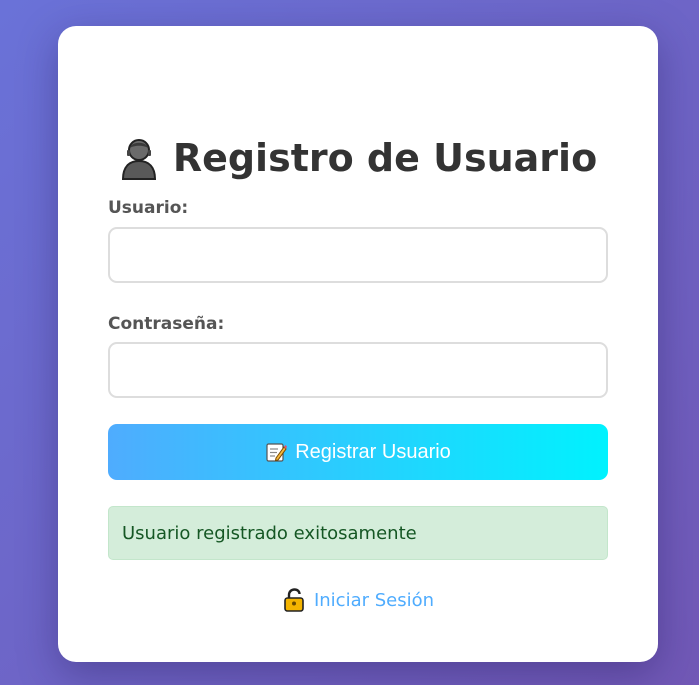 The width and height of the screenshot is (699, 685). Describe the element at coordinates (294, 600) in the screenshot. I see `lock-icon` at that location.